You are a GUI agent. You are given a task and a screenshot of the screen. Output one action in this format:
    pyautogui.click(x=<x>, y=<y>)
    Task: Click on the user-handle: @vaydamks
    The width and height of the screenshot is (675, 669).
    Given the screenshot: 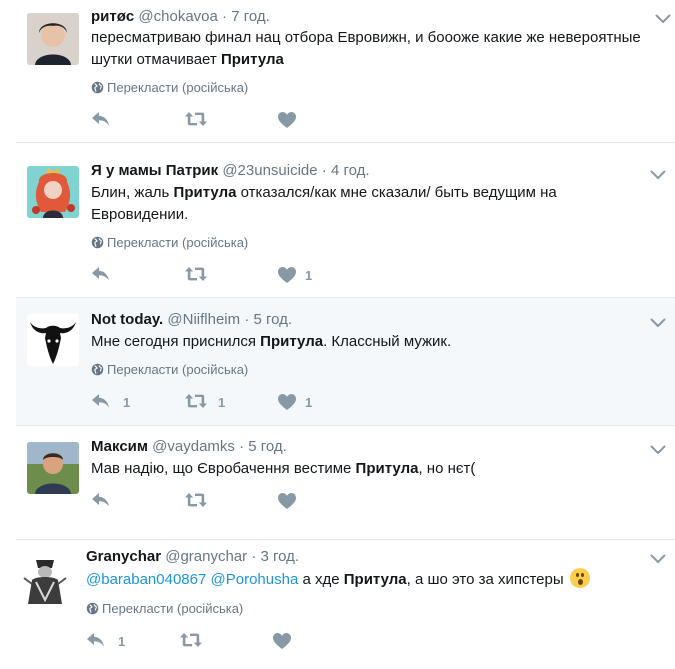 What is the action you would take?
    pyautogui.click(x=193, y=446)
    